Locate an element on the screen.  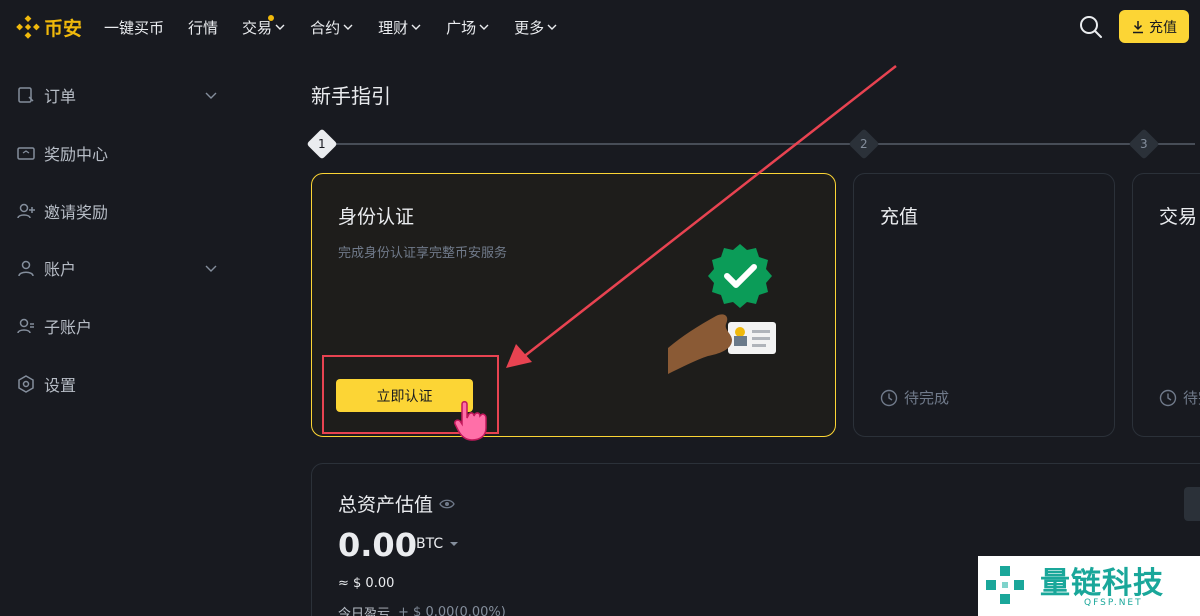
nav-label: 广场 is located at coordinates (461, 27).